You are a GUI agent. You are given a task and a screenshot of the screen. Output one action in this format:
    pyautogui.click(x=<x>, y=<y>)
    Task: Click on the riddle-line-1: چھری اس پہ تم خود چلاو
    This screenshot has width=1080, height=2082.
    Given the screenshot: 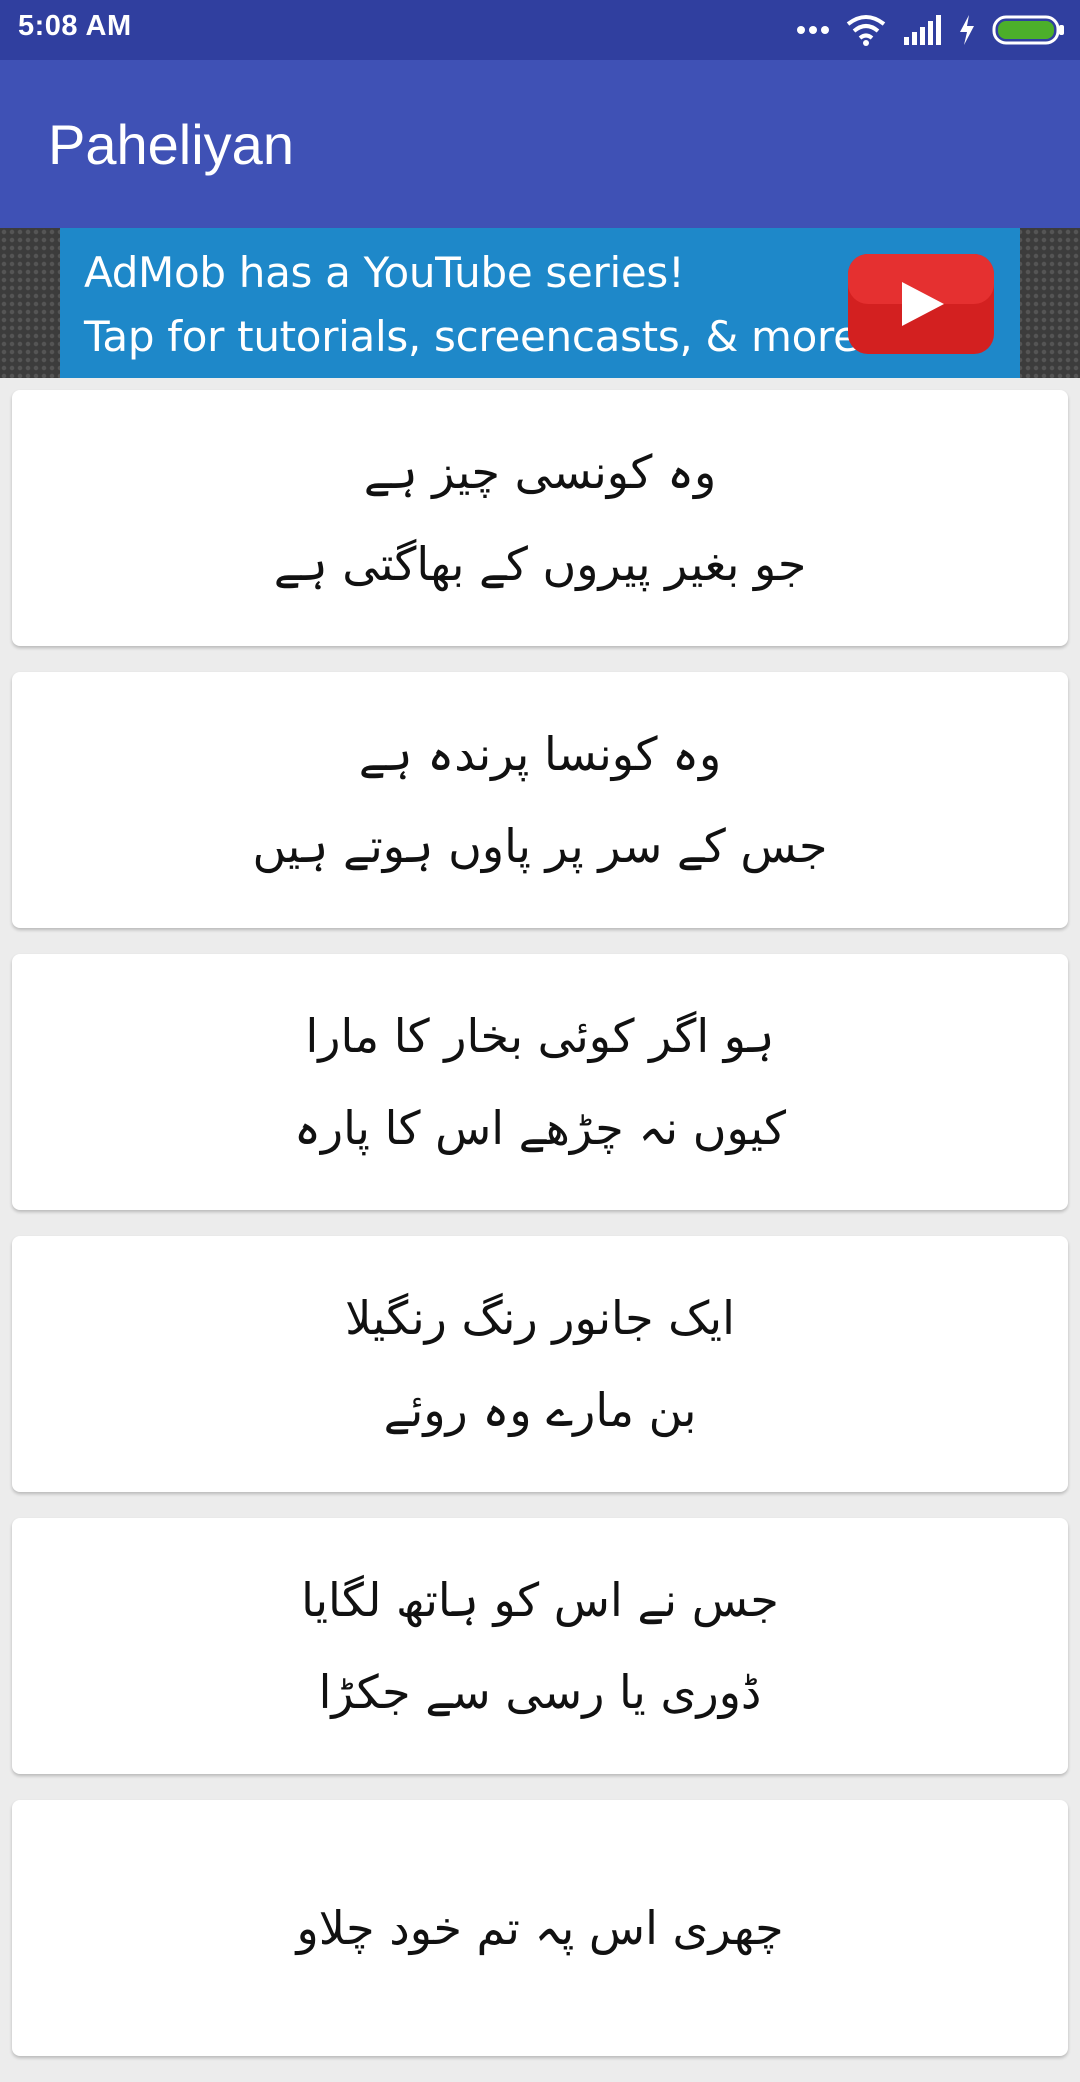 What is the action you would take?
    pyautogui.click(x=540, y=1928)
    